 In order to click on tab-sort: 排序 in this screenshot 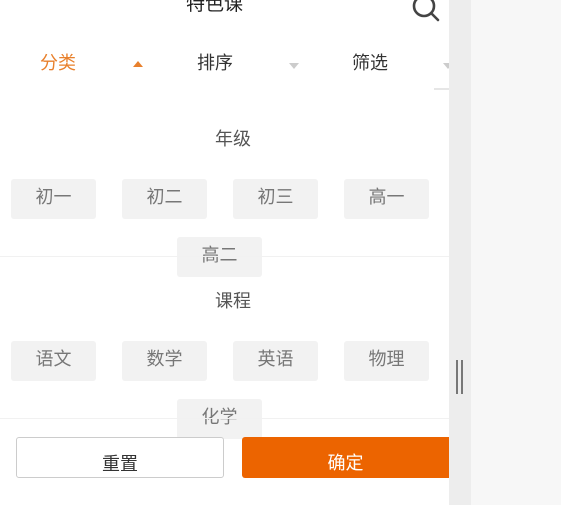, I will do `click(215, 64)`.